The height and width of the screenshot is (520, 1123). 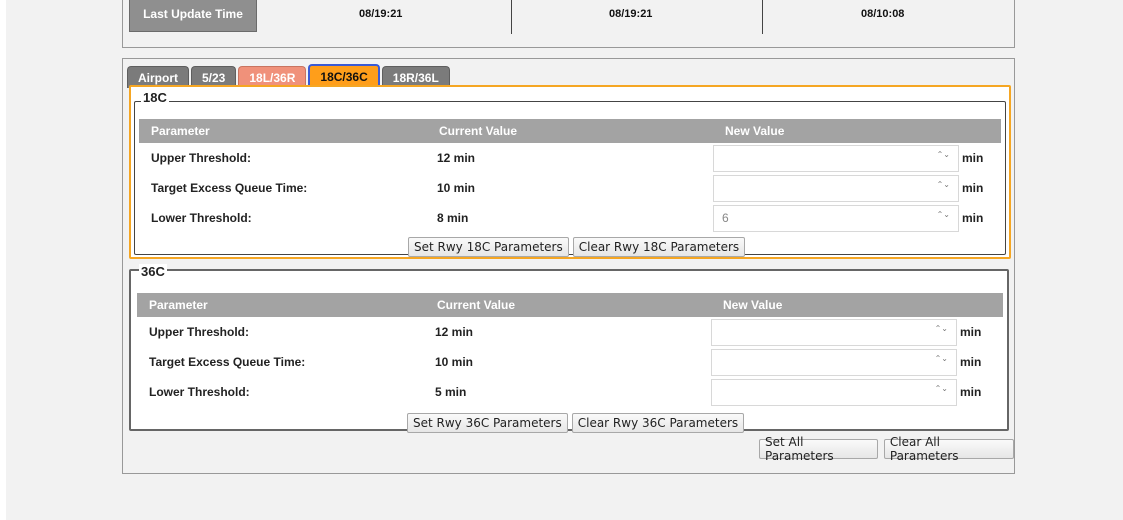 I want to click on table-row: Lower Threshold: 5 min ⌃⌄ min, so click(x=570, y=392).